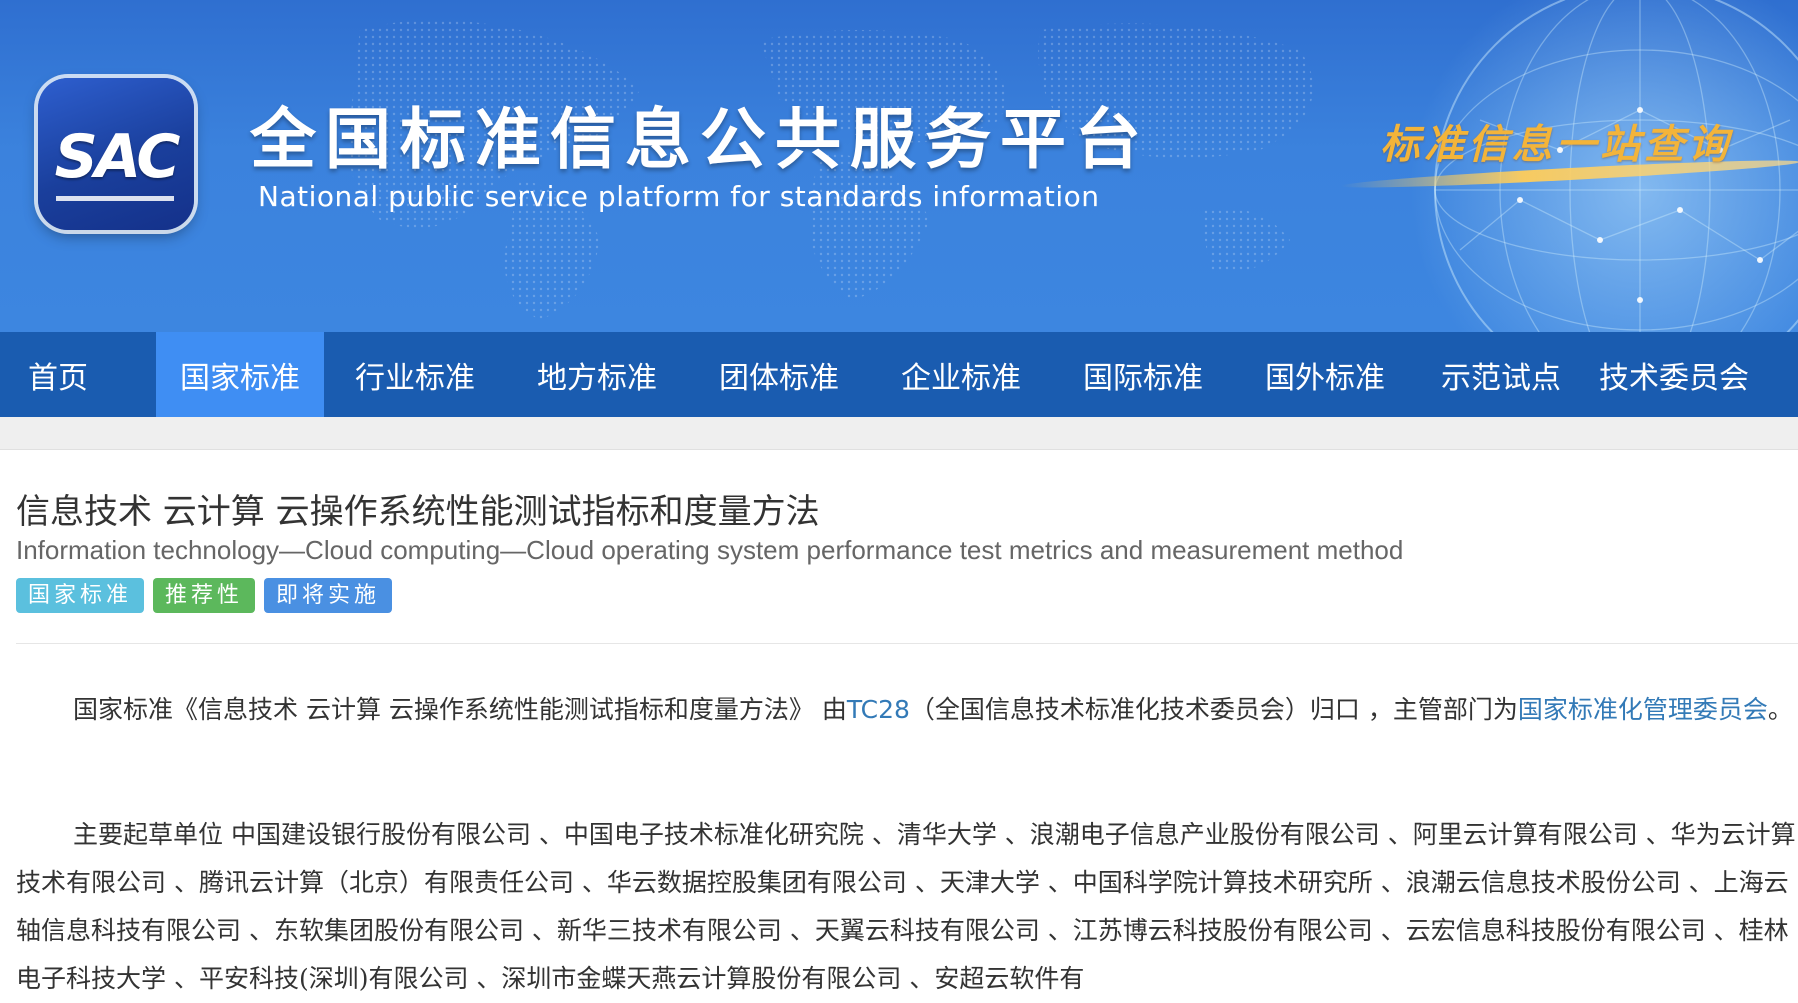 The height and width of the screenshot is (1003, 1798). Describe the element at coordinates (1143, 374) in the screenshot. I see `nav-item-international-standards: 国际标准` at that location.